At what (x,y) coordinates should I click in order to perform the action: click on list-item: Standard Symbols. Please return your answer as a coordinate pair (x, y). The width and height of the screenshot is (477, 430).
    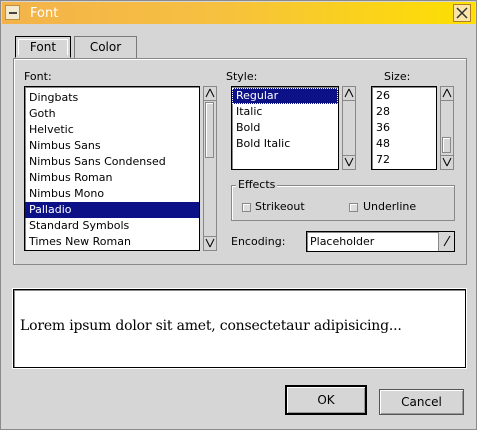
    Looking at the image, I should click on (112, 226).